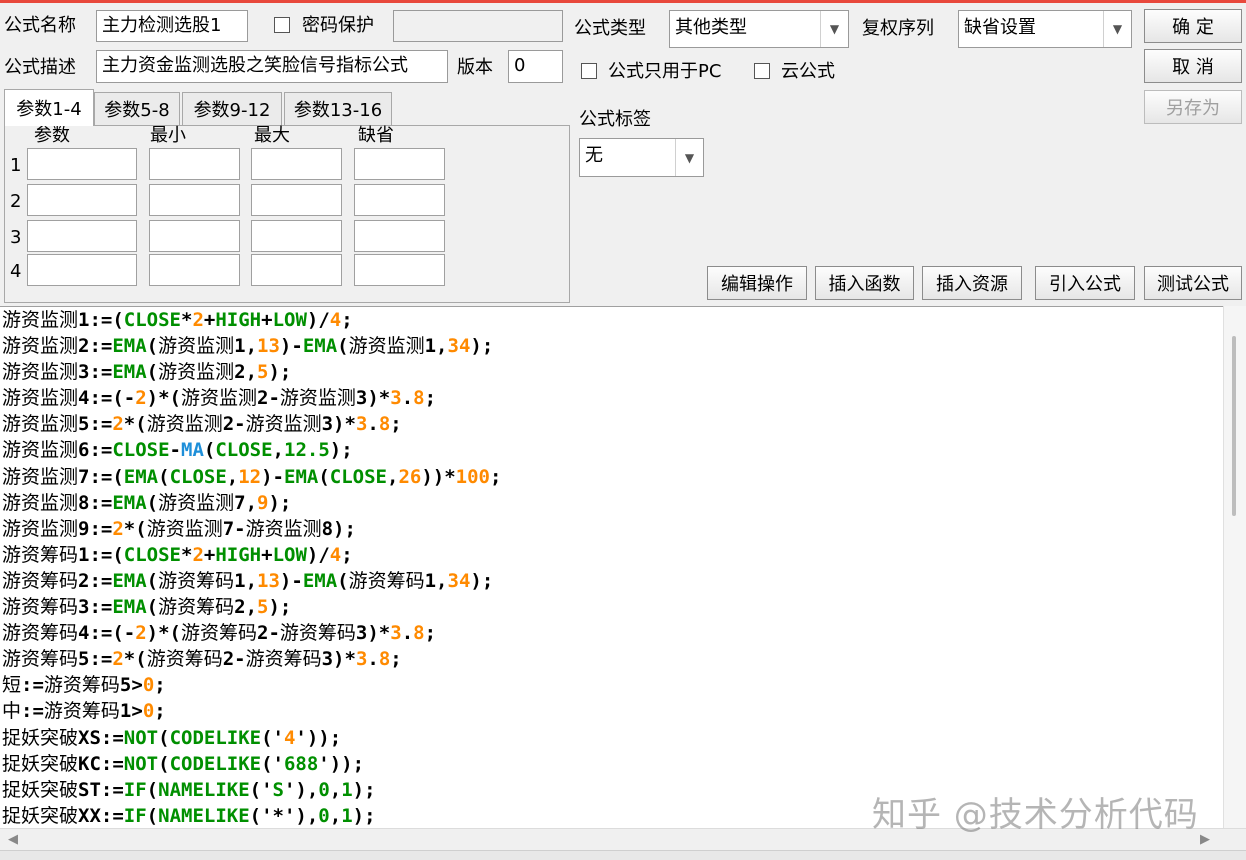  What do you see at coordinates (282, 25) in the screenshot?
I see `password-protect-checkbox` at bounding box center [282, 25].